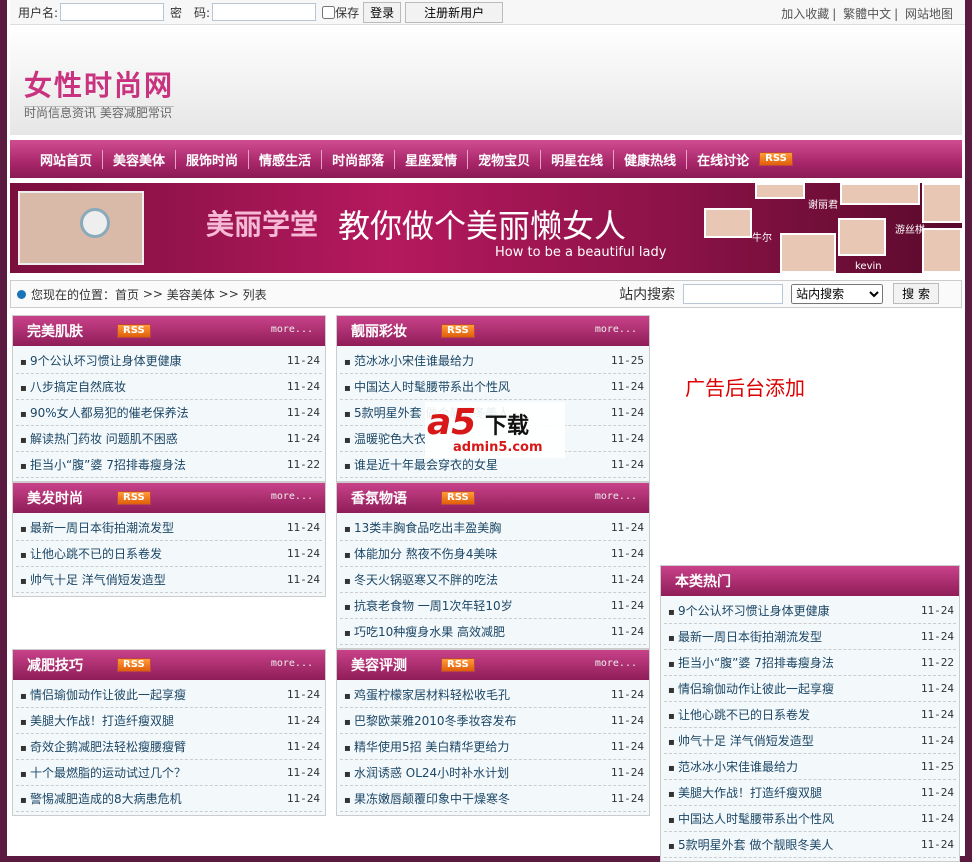 Image resolution: width=972 pixels, height=862 pixels. What do you see at coordinates (103, 772) in the screenshot?
I see `article-link: 十个最燃脂的运动试过几个？` at bounding box center [103, 772].